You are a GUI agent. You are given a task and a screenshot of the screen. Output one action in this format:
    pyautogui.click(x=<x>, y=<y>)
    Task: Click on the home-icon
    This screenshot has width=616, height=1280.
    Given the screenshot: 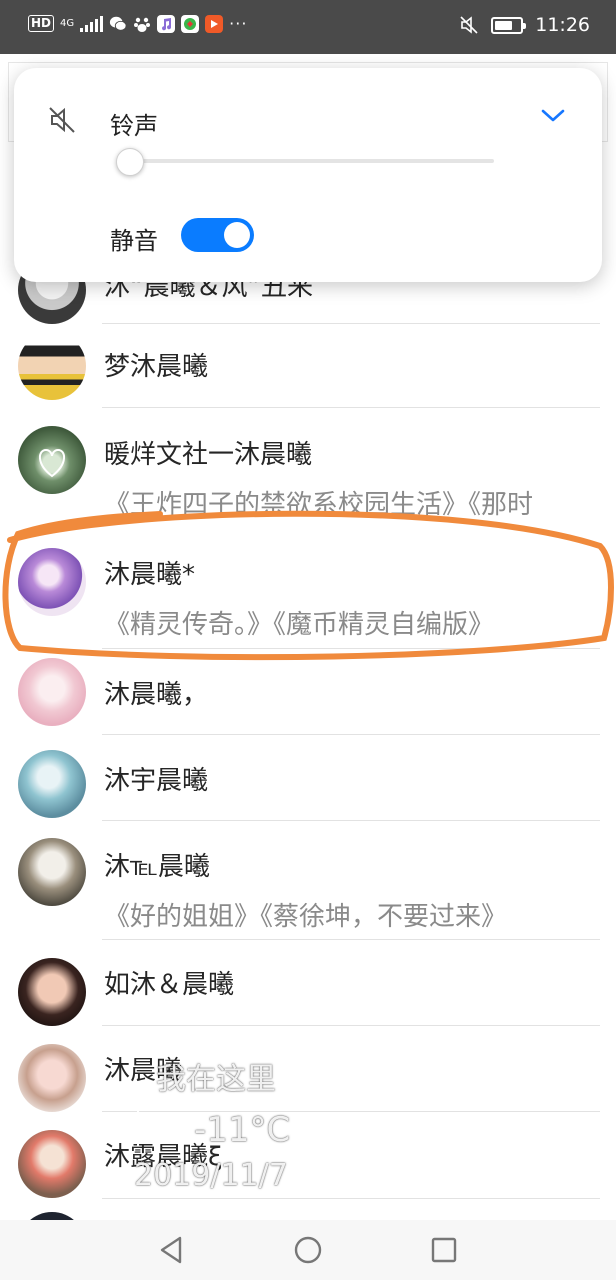 What is the action you would take?
    pyautogui.click(x=308, y=1250)
    